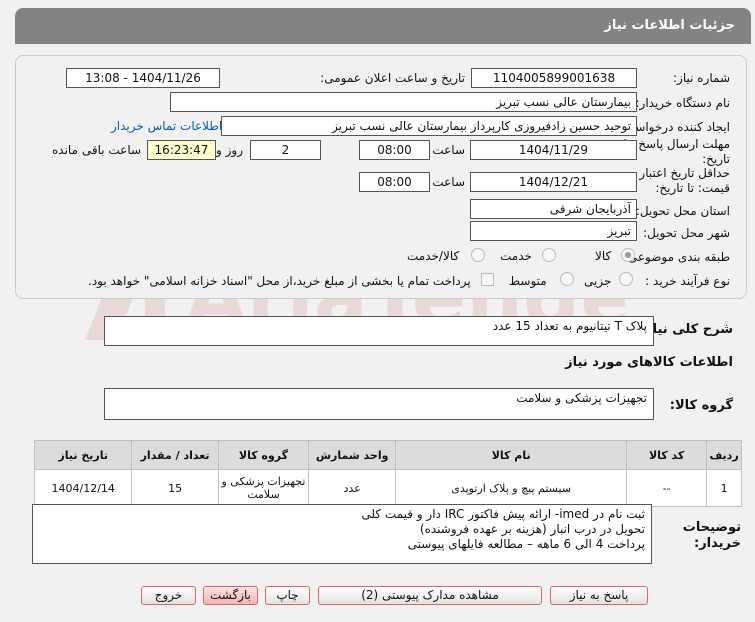 The image size is (755, 622). I want to click on cell-group: تجهیزات پزشکی و سلامت, so click(263, 488).